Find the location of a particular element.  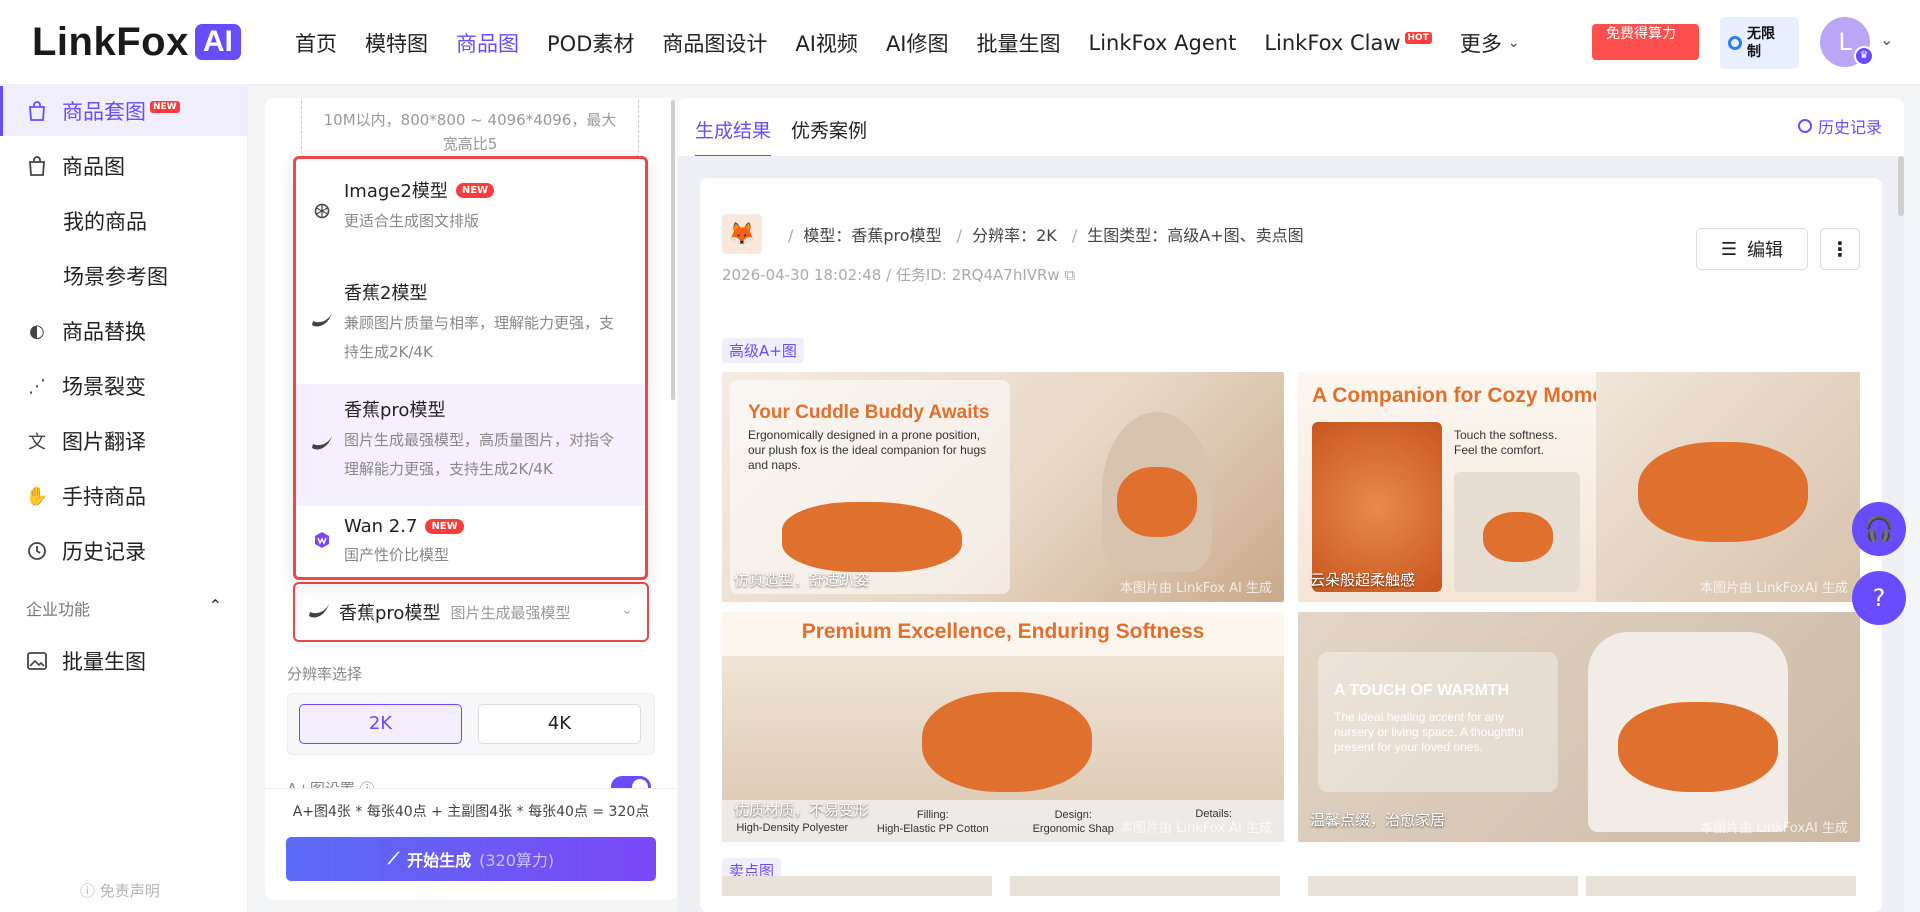

openai-icon is located at coordinates (322, 211).